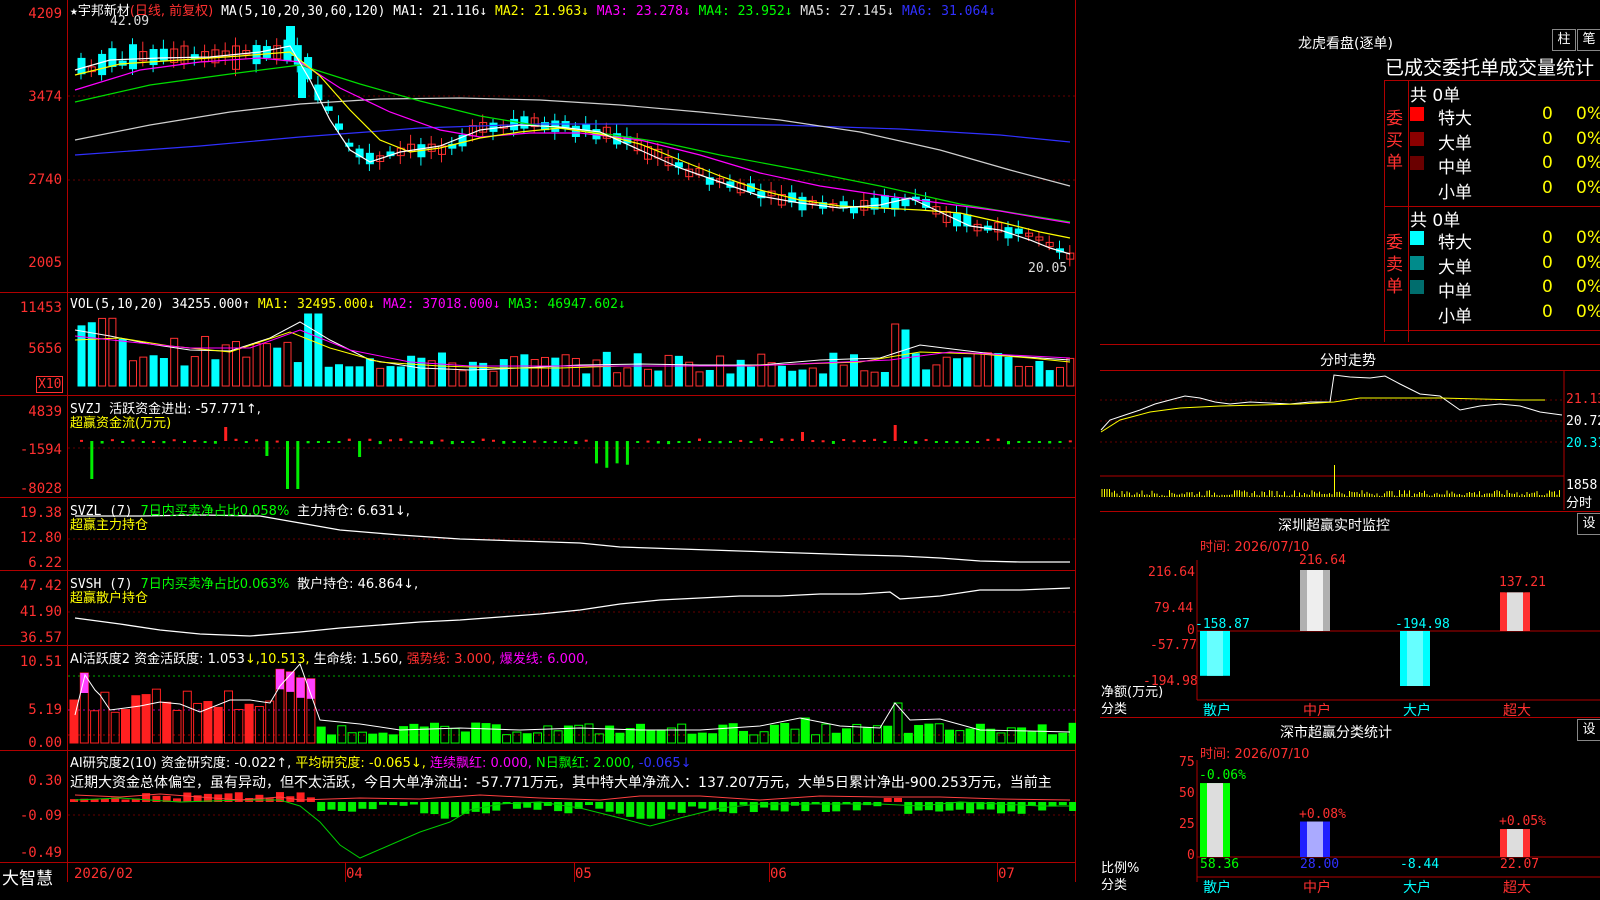 The image size is (1600, 900). What do you see at coordinates (1520, 864) in the screenshot?
I see `class-value-label: 22.07` at bounding box center [1520, 864].